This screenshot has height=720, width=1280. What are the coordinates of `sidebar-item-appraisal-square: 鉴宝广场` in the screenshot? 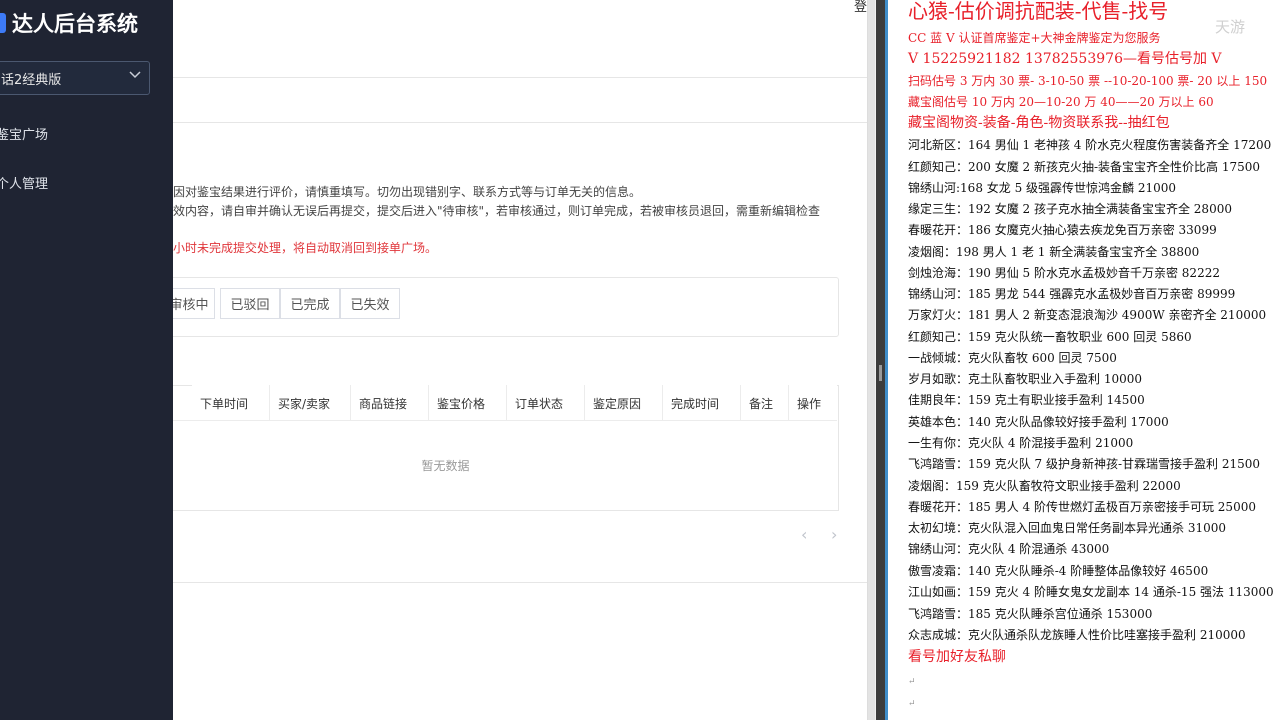 It's located at (24, 133).